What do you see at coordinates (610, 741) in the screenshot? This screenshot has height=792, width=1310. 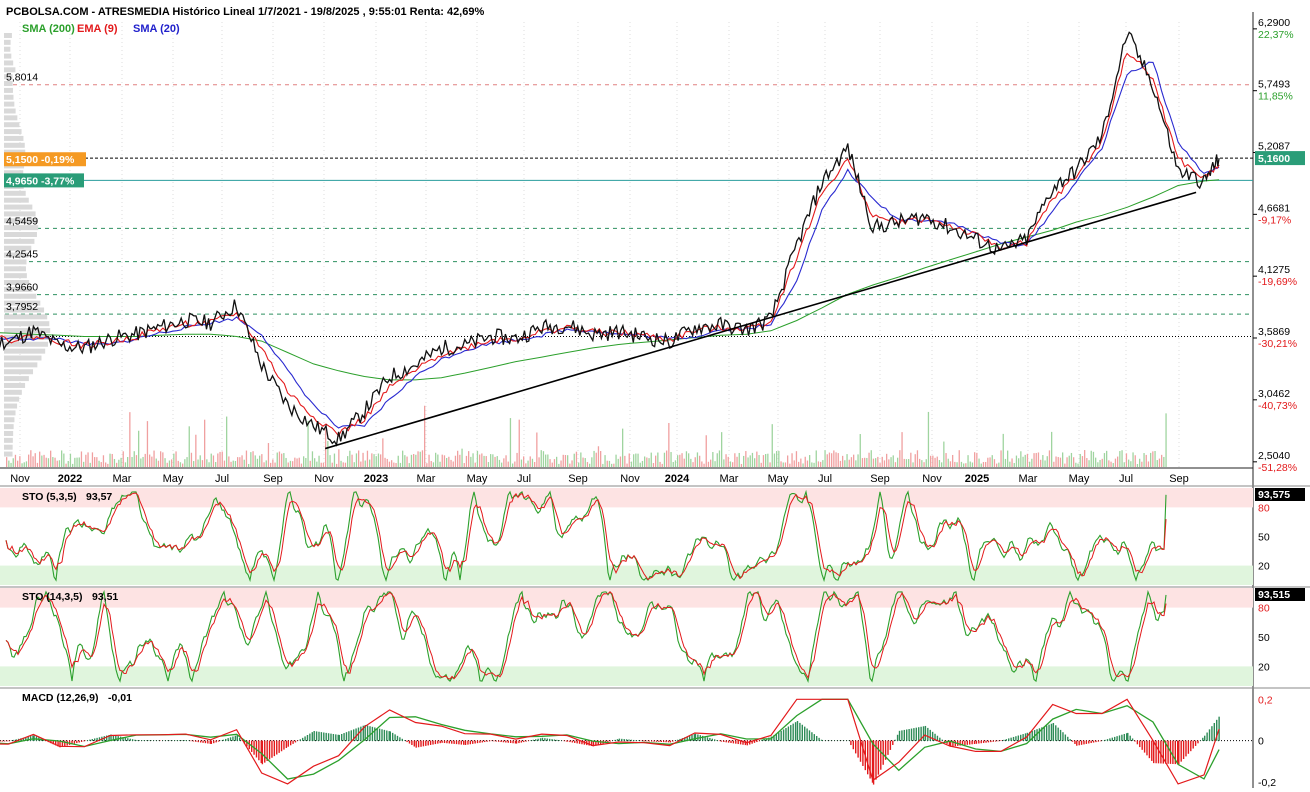 I see `macd-line` at bounding box center [610, 741].